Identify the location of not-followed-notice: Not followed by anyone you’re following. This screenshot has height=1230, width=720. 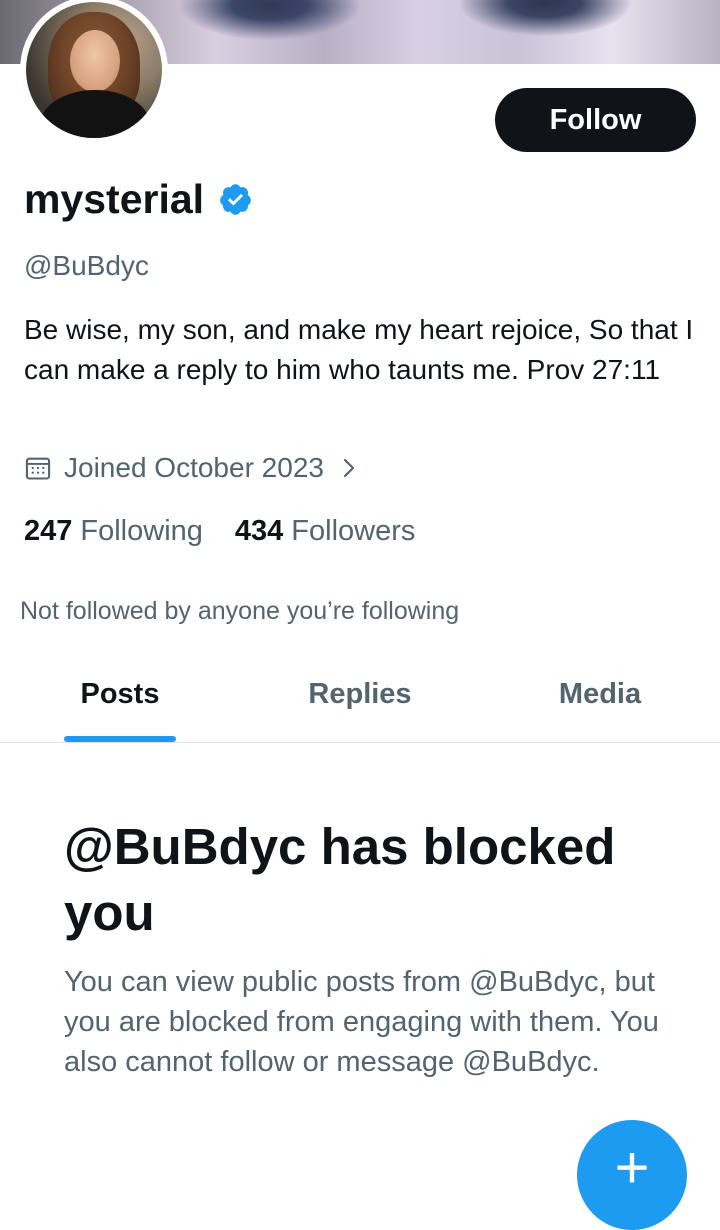
(240, 611).